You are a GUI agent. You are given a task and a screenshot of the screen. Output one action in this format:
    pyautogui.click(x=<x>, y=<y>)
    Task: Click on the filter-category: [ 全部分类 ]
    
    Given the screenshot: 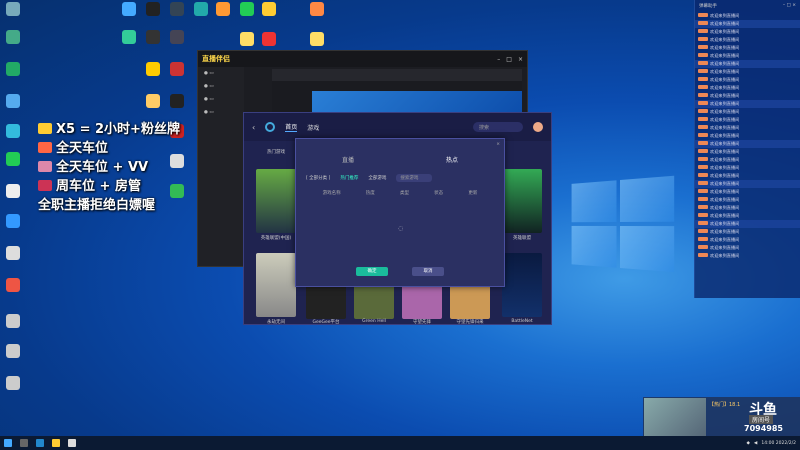 What is the action you would take?
    pyautogui.click(x=318, y=178)
    